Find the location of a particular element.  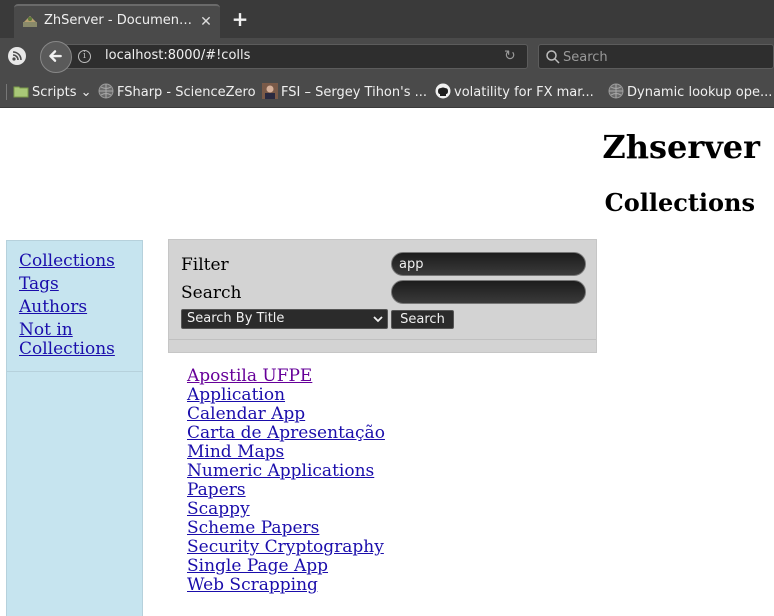

reload-icon: ↻ is located at coordinates (511, 56).